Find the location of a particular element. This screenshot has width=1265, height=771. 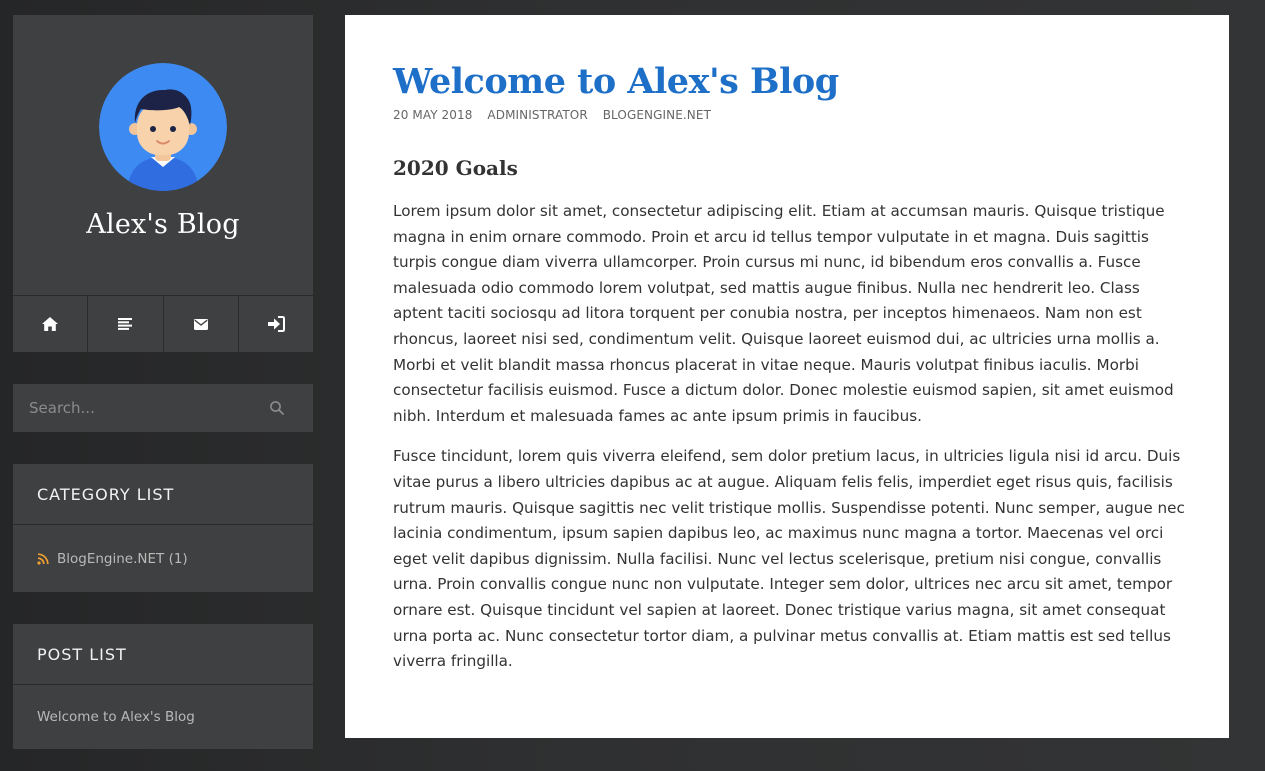

category-list-body: BlogEngine.NET (1) is located at coordinates (163, 558).